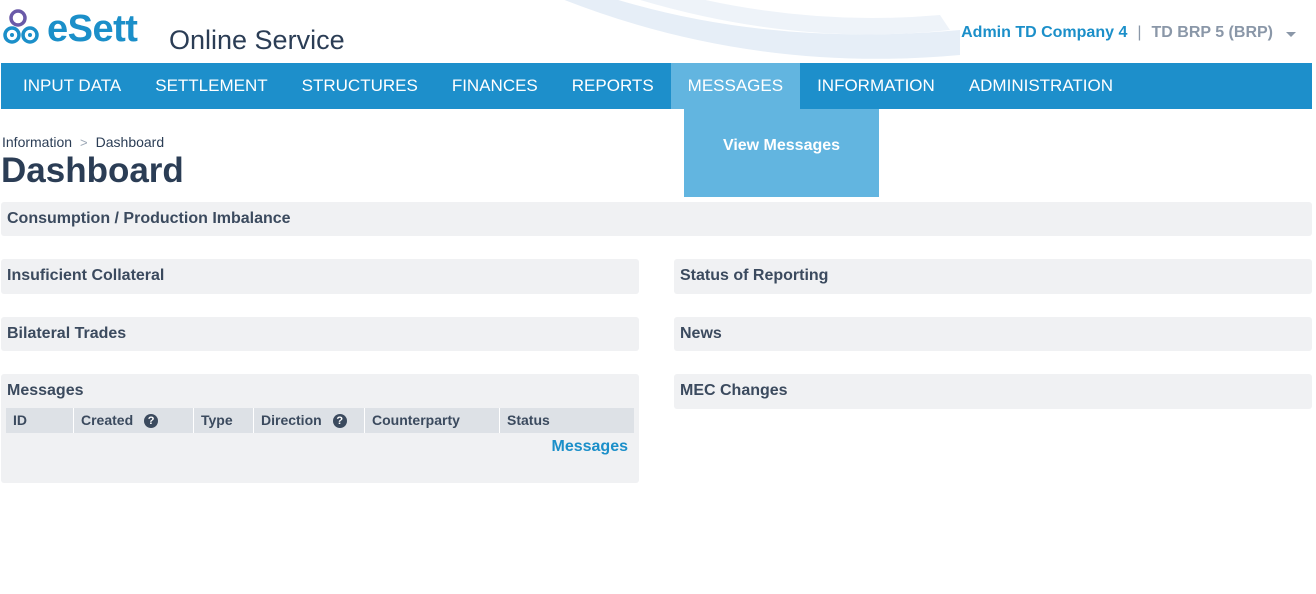 The height and width of the screenshot is (594, 1316). What do you see at coordinates (701, 334) in the screenshot?
I see `panel-title: News` at bounding box center [701, 334].